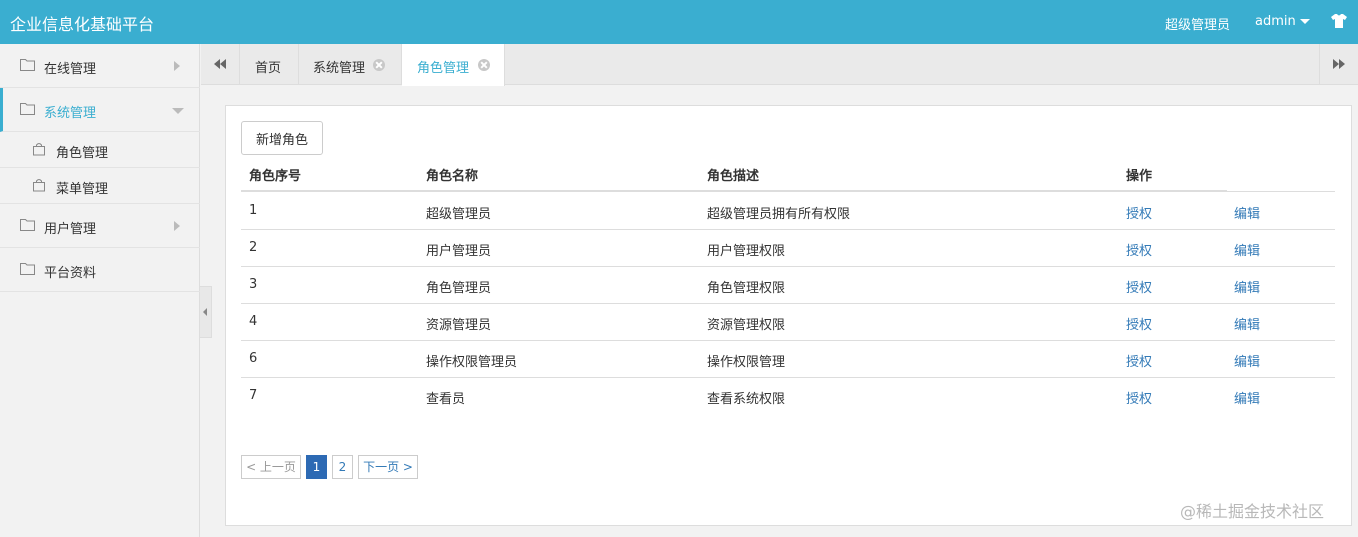 The width and height of the screenshot is (1358, 537). What do you see at coordinates (788, 322) in the screenshot?
I see `table-row: 4 资源管理员 资源管理权限 授权 编辑` at bounding box center [788, 322].